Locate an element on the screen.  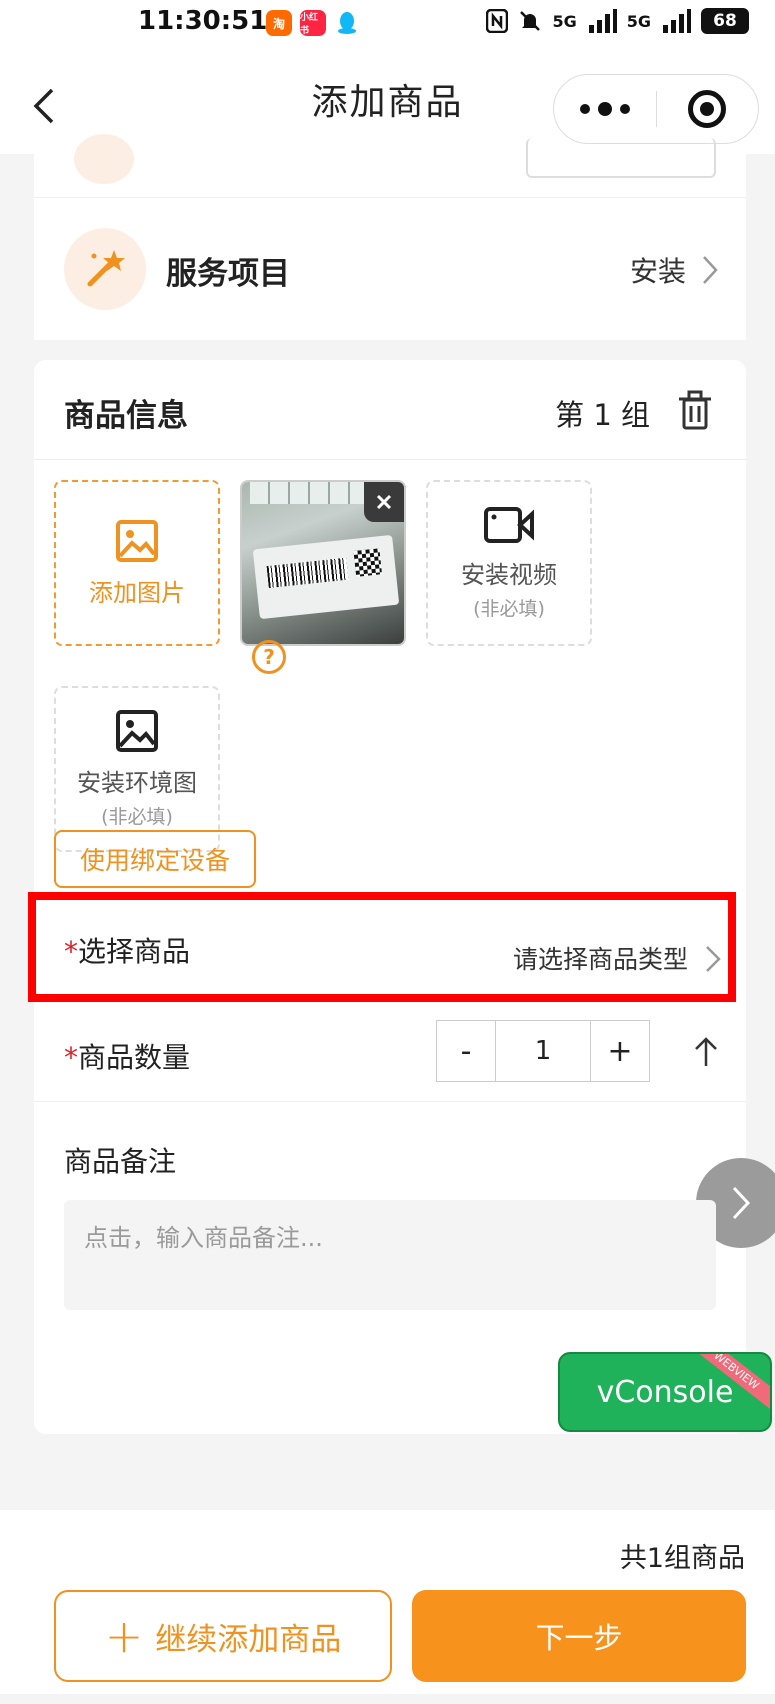
continue-add-goods-button: + 继续添加商品 is located at coordinates (223, 1636).